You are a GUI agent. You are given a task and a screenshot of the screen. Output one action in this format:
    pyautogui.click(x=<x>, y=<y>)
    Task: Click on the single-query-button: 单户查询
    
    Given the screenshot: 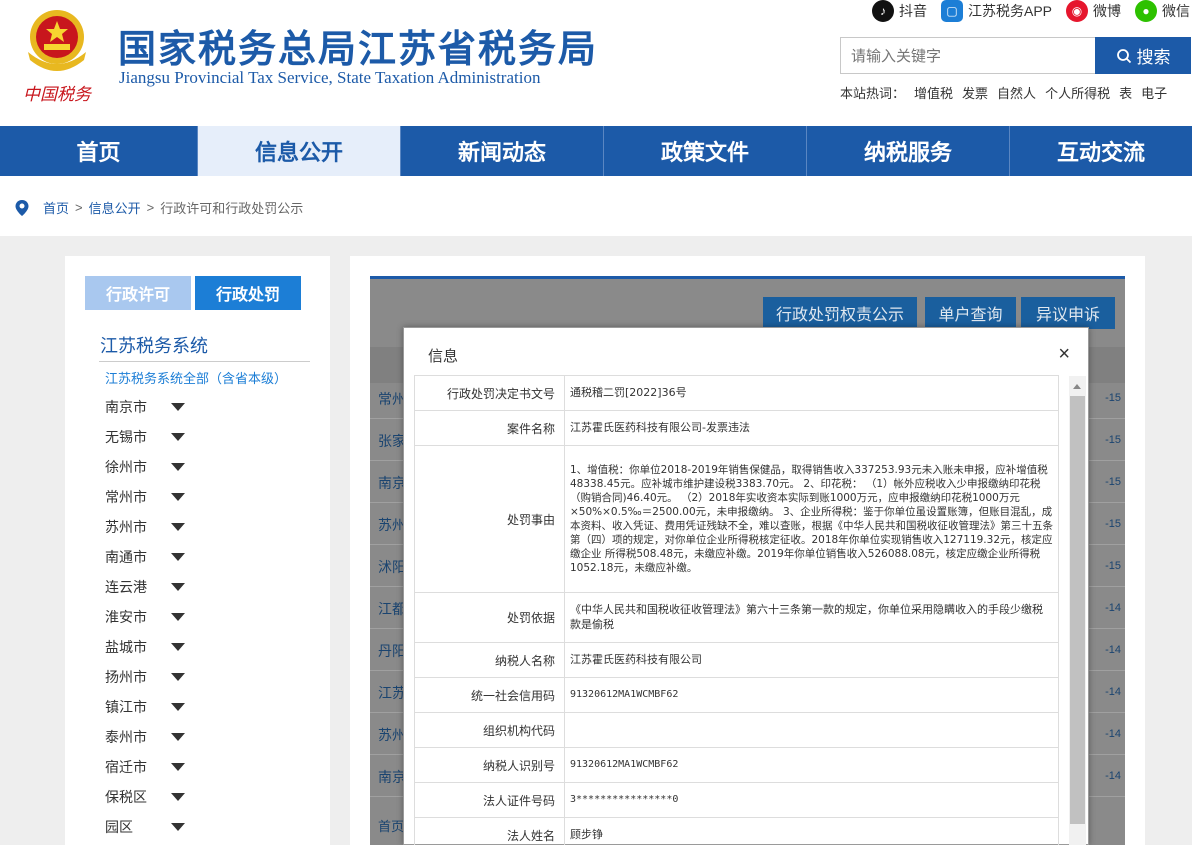 What is the action you would take?
    pyautogui.click(x=970, y=313)
    